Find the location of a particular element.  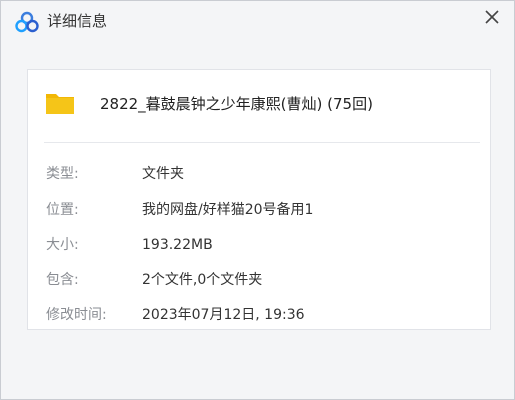

folder-icon is located at coordinates (60, 104).